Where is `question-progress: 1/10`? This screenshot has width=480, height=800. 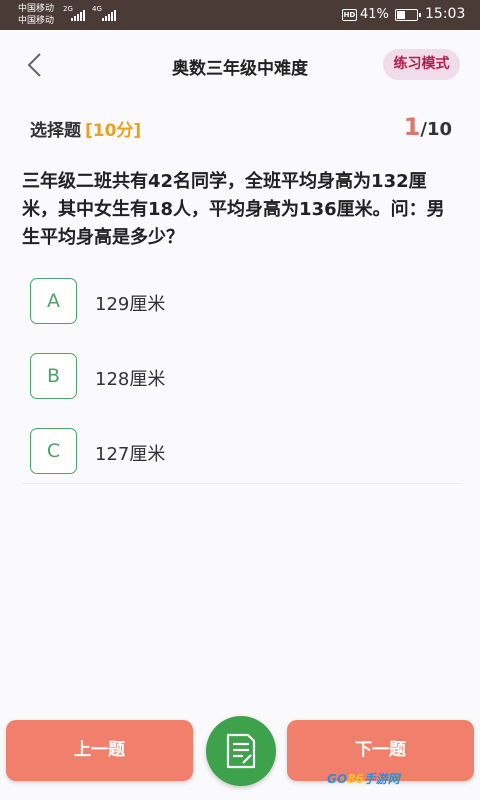 question-progress: 1/10 is located at coordinates (428, 127).